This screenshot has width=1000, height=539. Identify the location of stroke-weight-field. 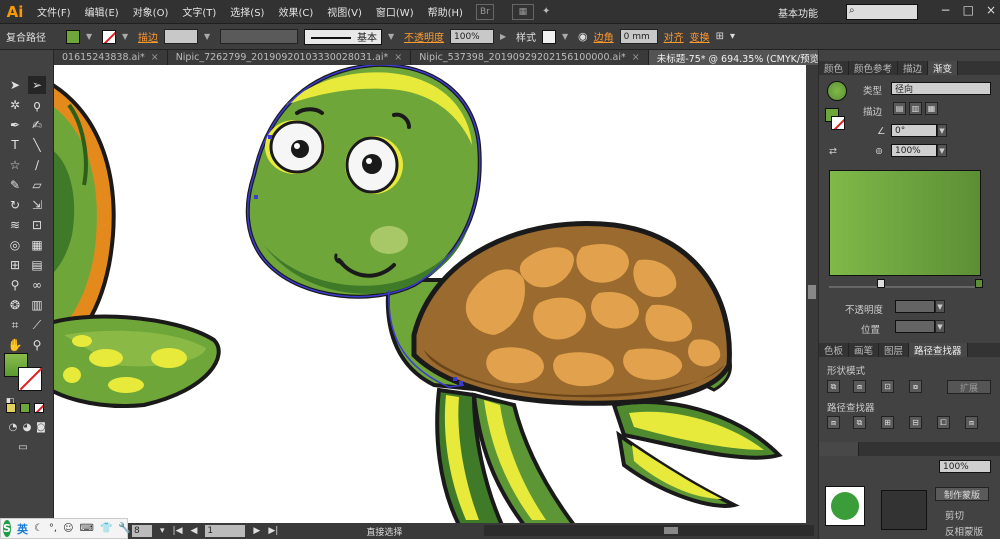
(181, 36).